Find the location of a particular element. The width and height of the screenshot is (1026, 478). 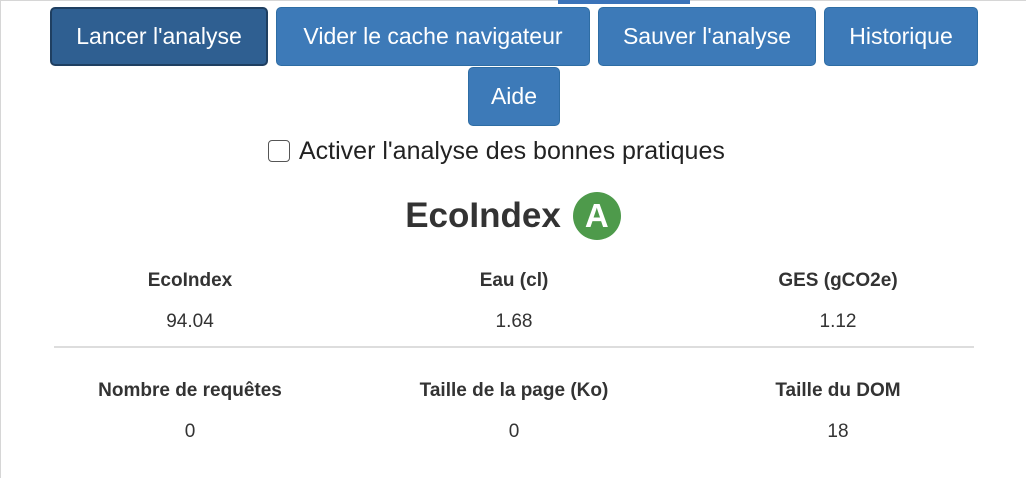

best-practices-checkbox is located at coordinates (279, 151).